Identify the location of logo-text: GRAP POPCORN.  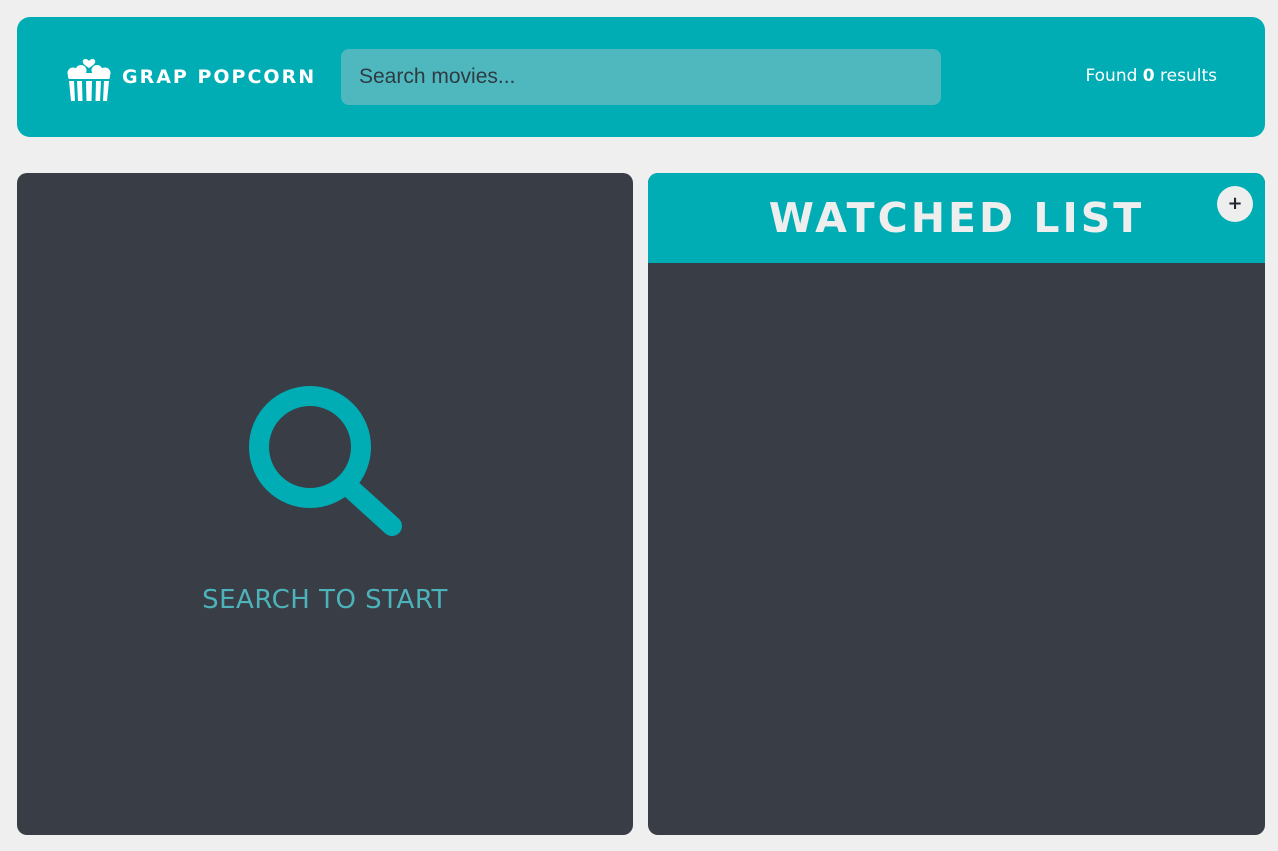
(219, 77).